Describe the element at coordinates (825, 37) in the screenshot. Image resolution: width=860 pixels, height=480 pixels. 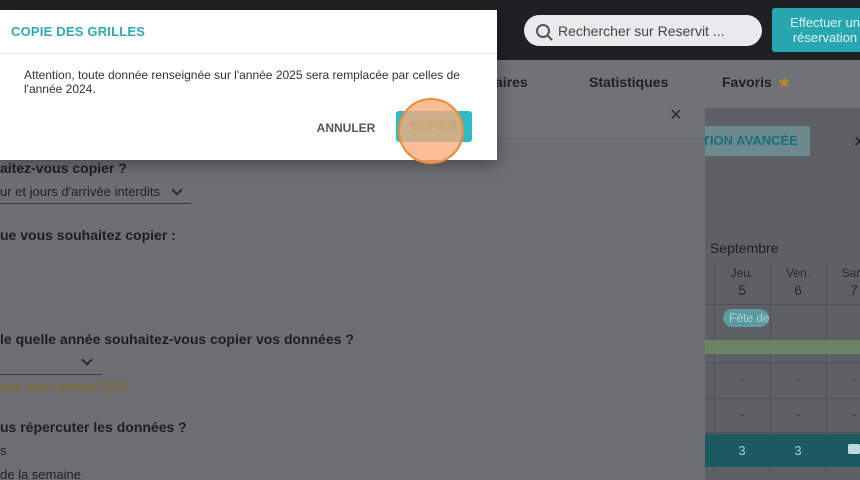
I see `reserve-label-line2: réservation` at that location.